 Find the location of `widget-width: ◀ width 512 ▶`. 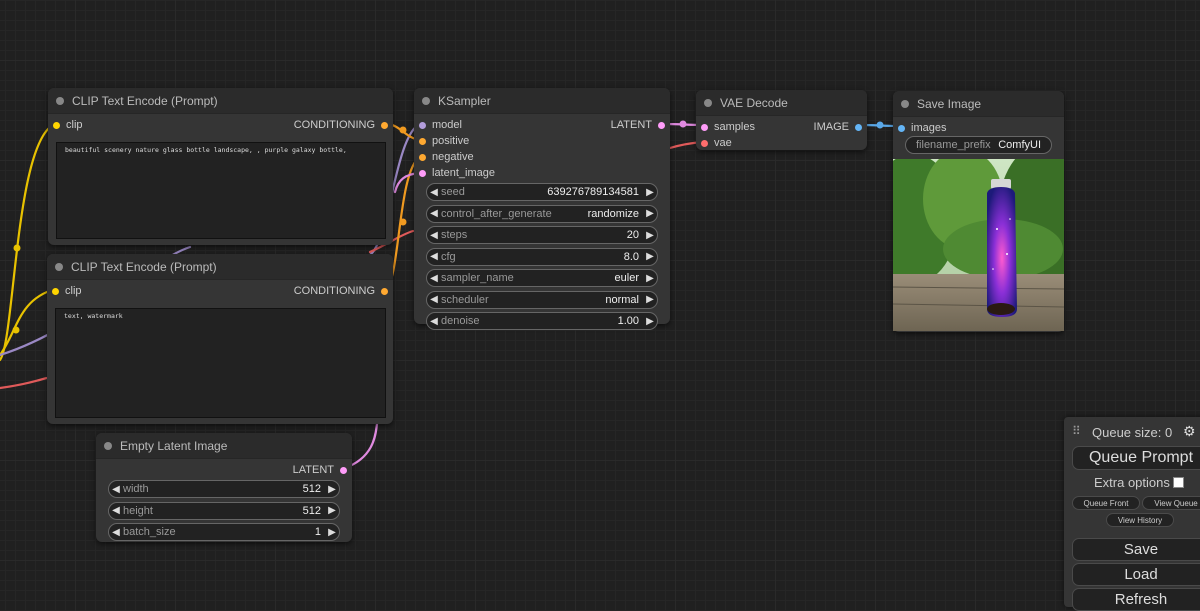

widget-width: ◀ width 512 ▶ is located at coordinates (224, 489).